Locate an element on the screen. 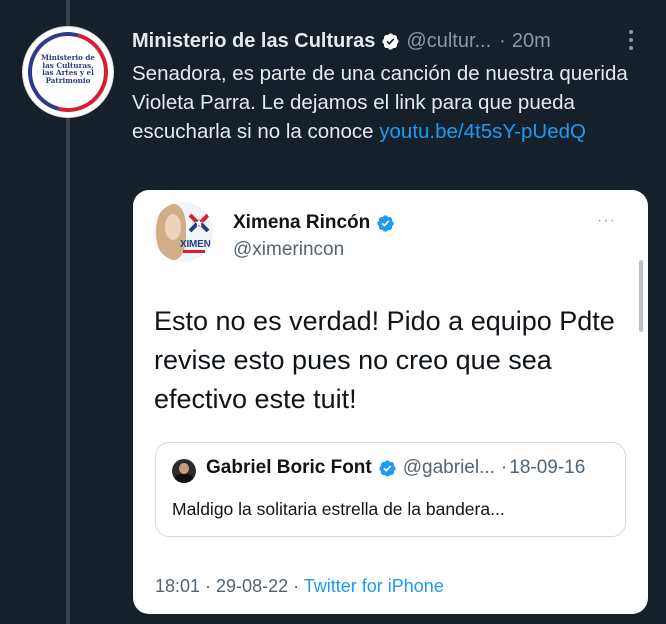 This screenshot has height=624, width=666. quoted-client-link: Twitter for iPhone is located at coordinates (374, 586).